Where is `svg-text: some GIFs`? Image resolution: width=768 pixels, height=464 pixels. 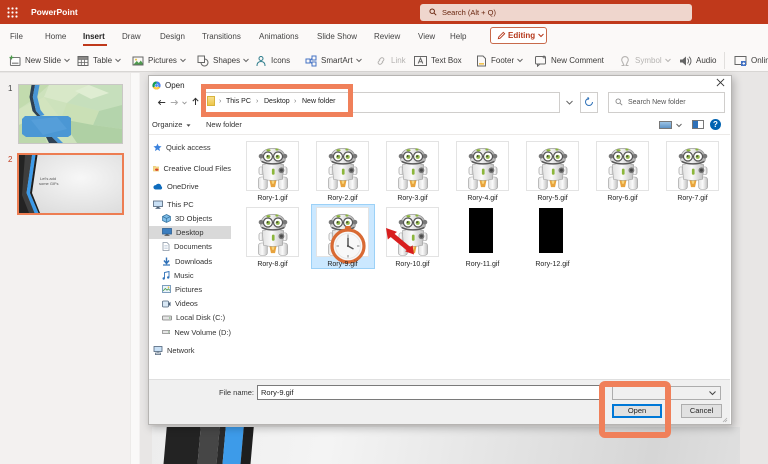
svg-text: some GIFs is located at coordinates (49, 183).